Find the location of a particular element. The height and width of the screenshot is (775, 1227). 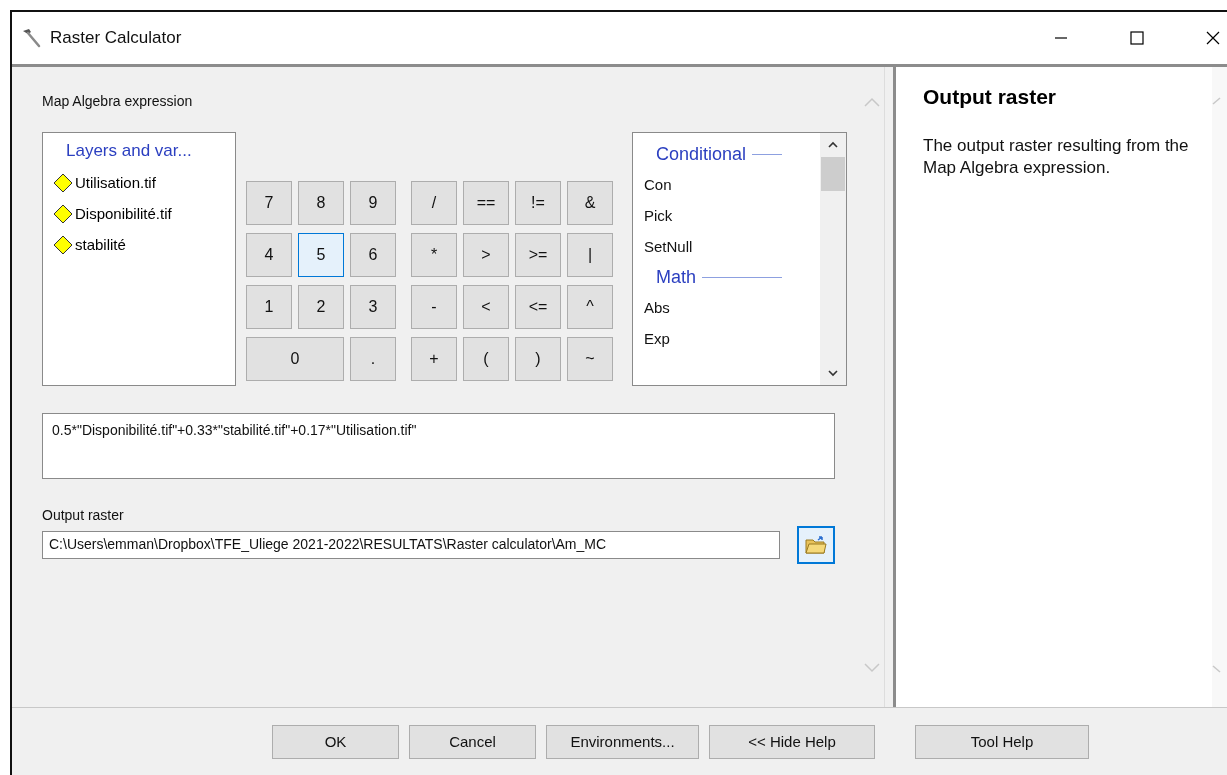

output-label: Output raster is located at coordinates (83, 515).